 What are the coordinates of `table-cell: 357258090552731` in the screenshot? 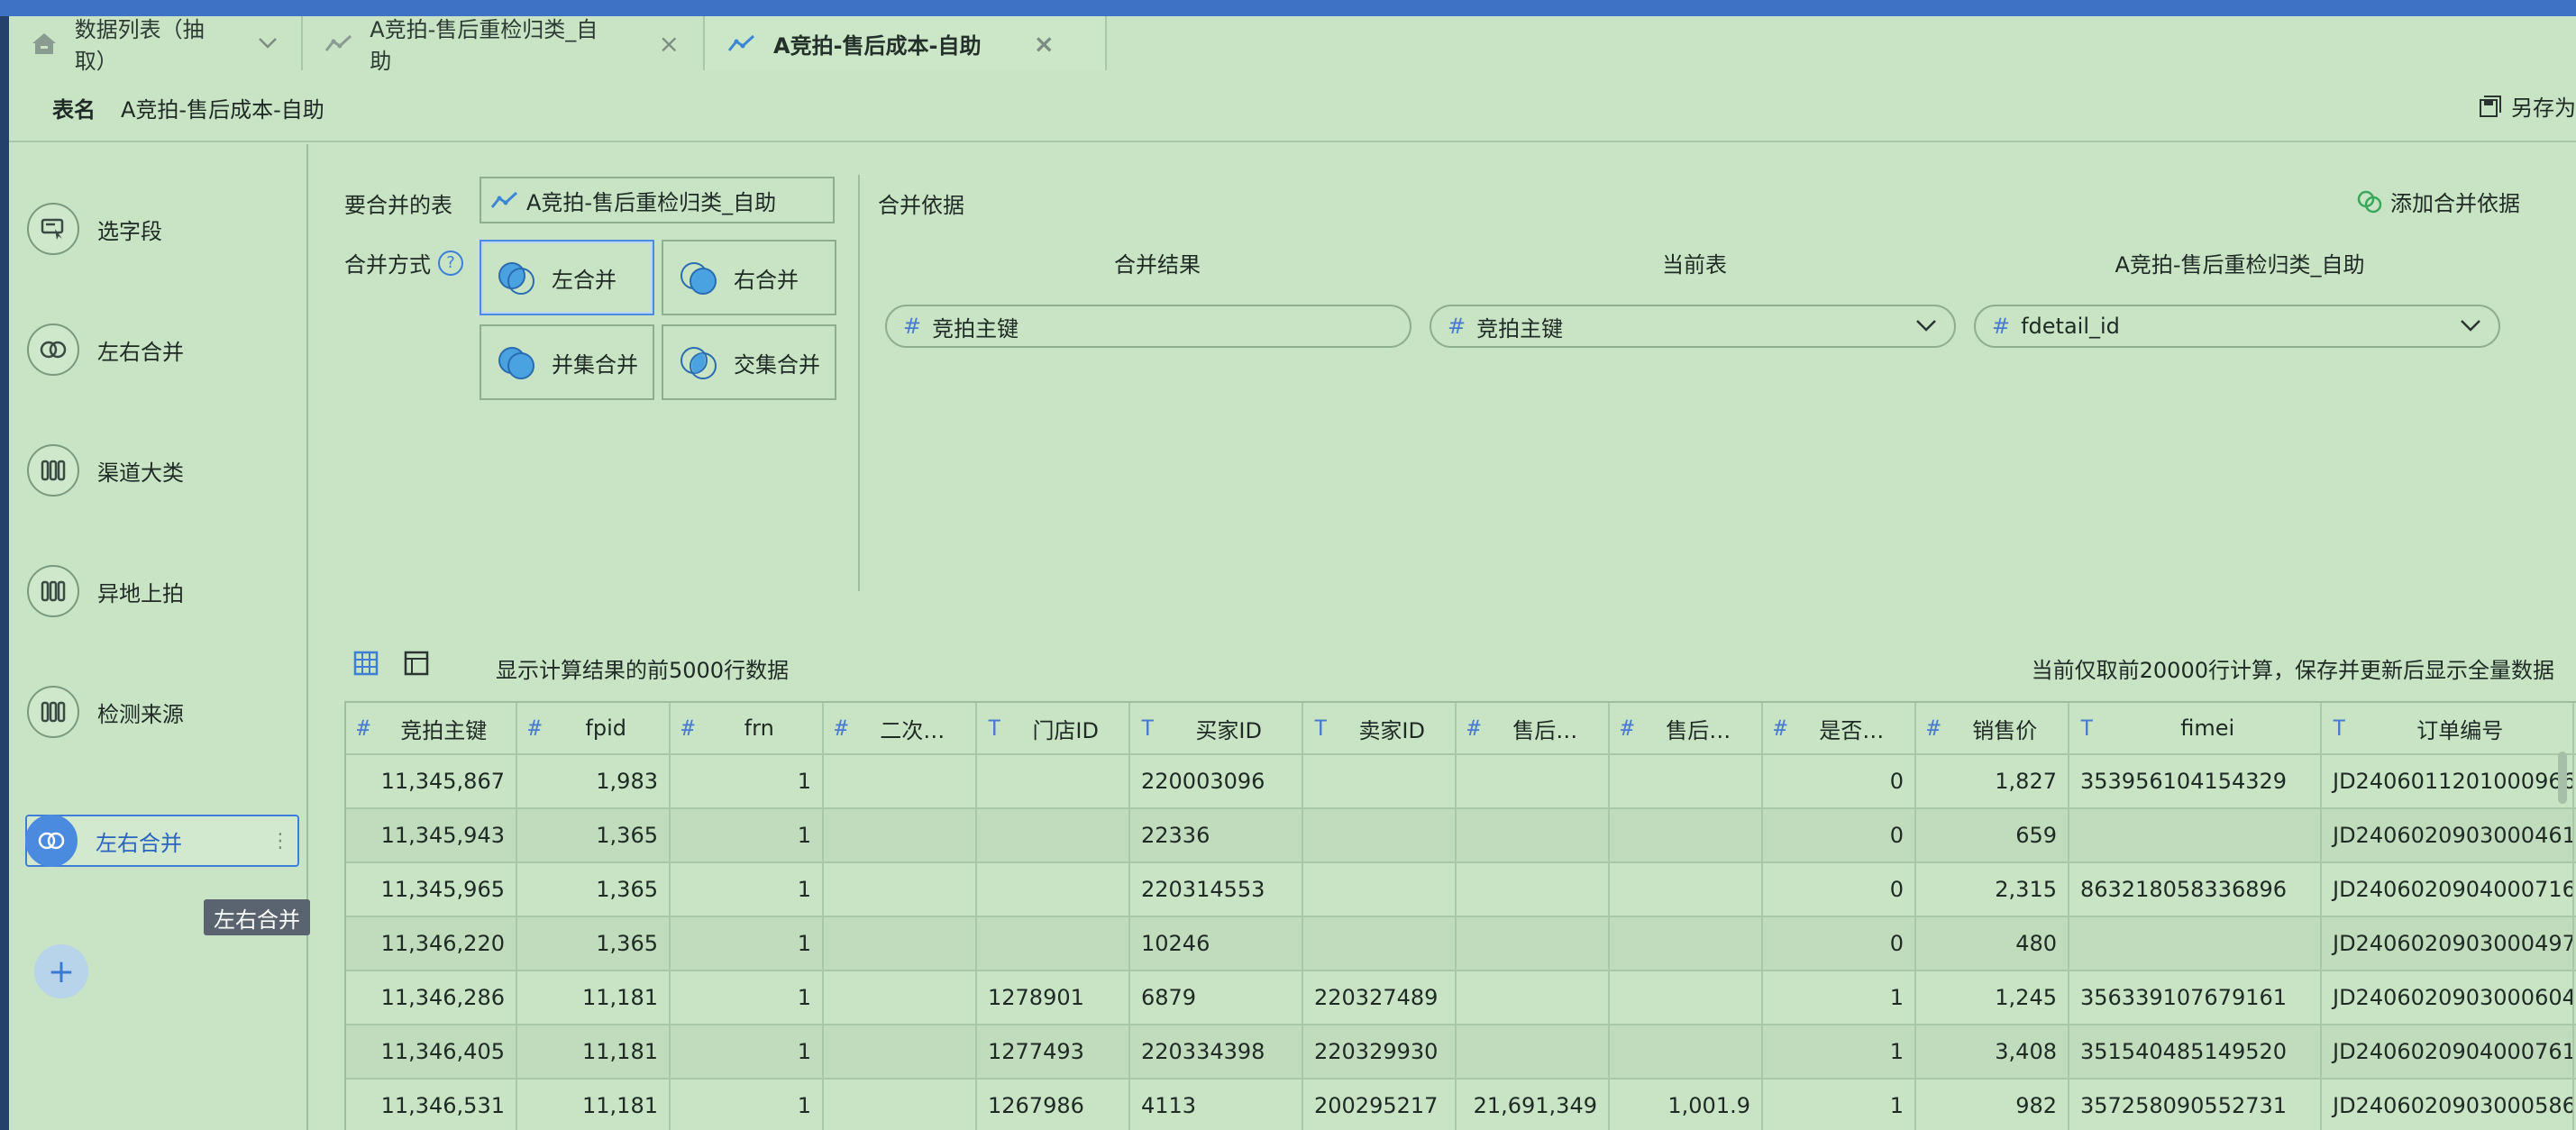 It's located at (2195, 1105).